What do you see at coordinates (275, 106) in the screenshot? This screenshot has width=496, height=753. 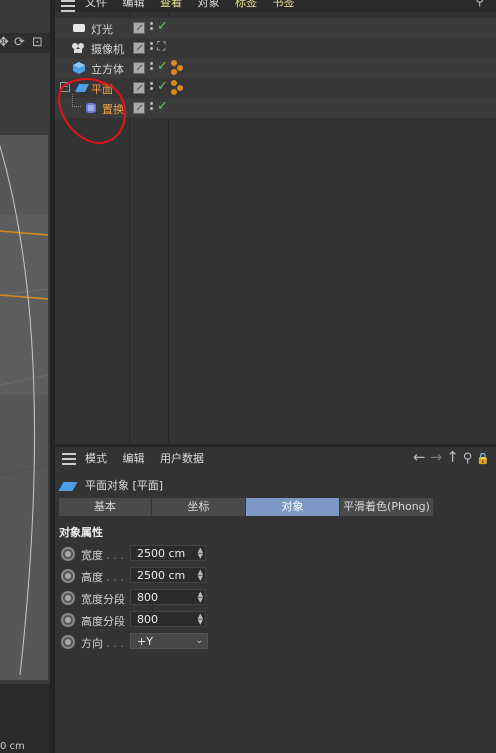 I see `object-row-displacer: 置换 ✓` at bounding box center [275, 106].